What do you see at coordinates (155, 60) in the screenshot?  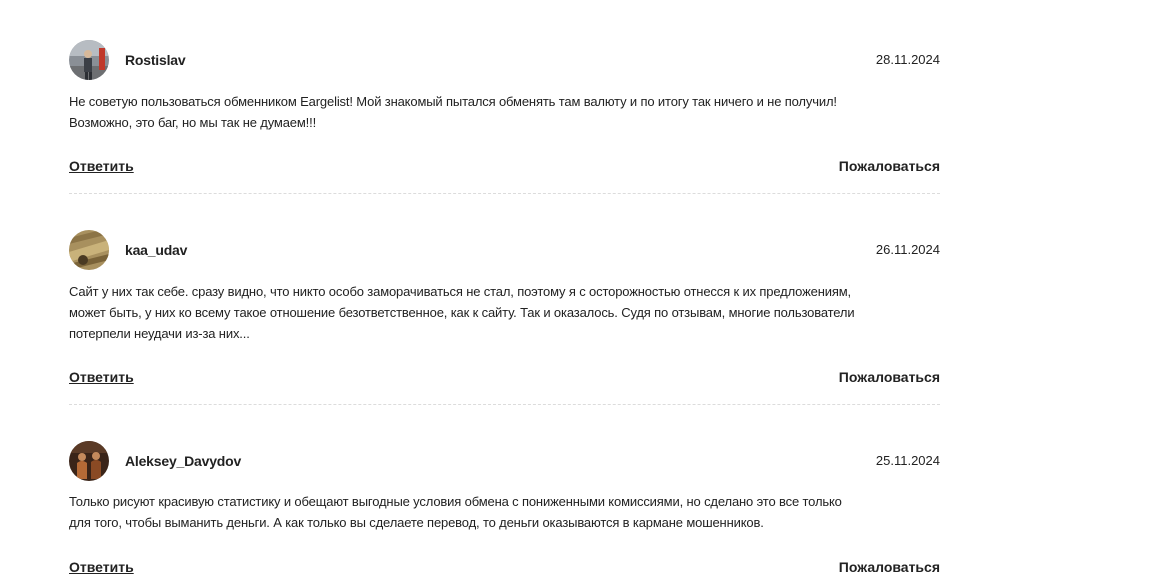 I see `username: Rostislav` at bounding box center [155, 60].